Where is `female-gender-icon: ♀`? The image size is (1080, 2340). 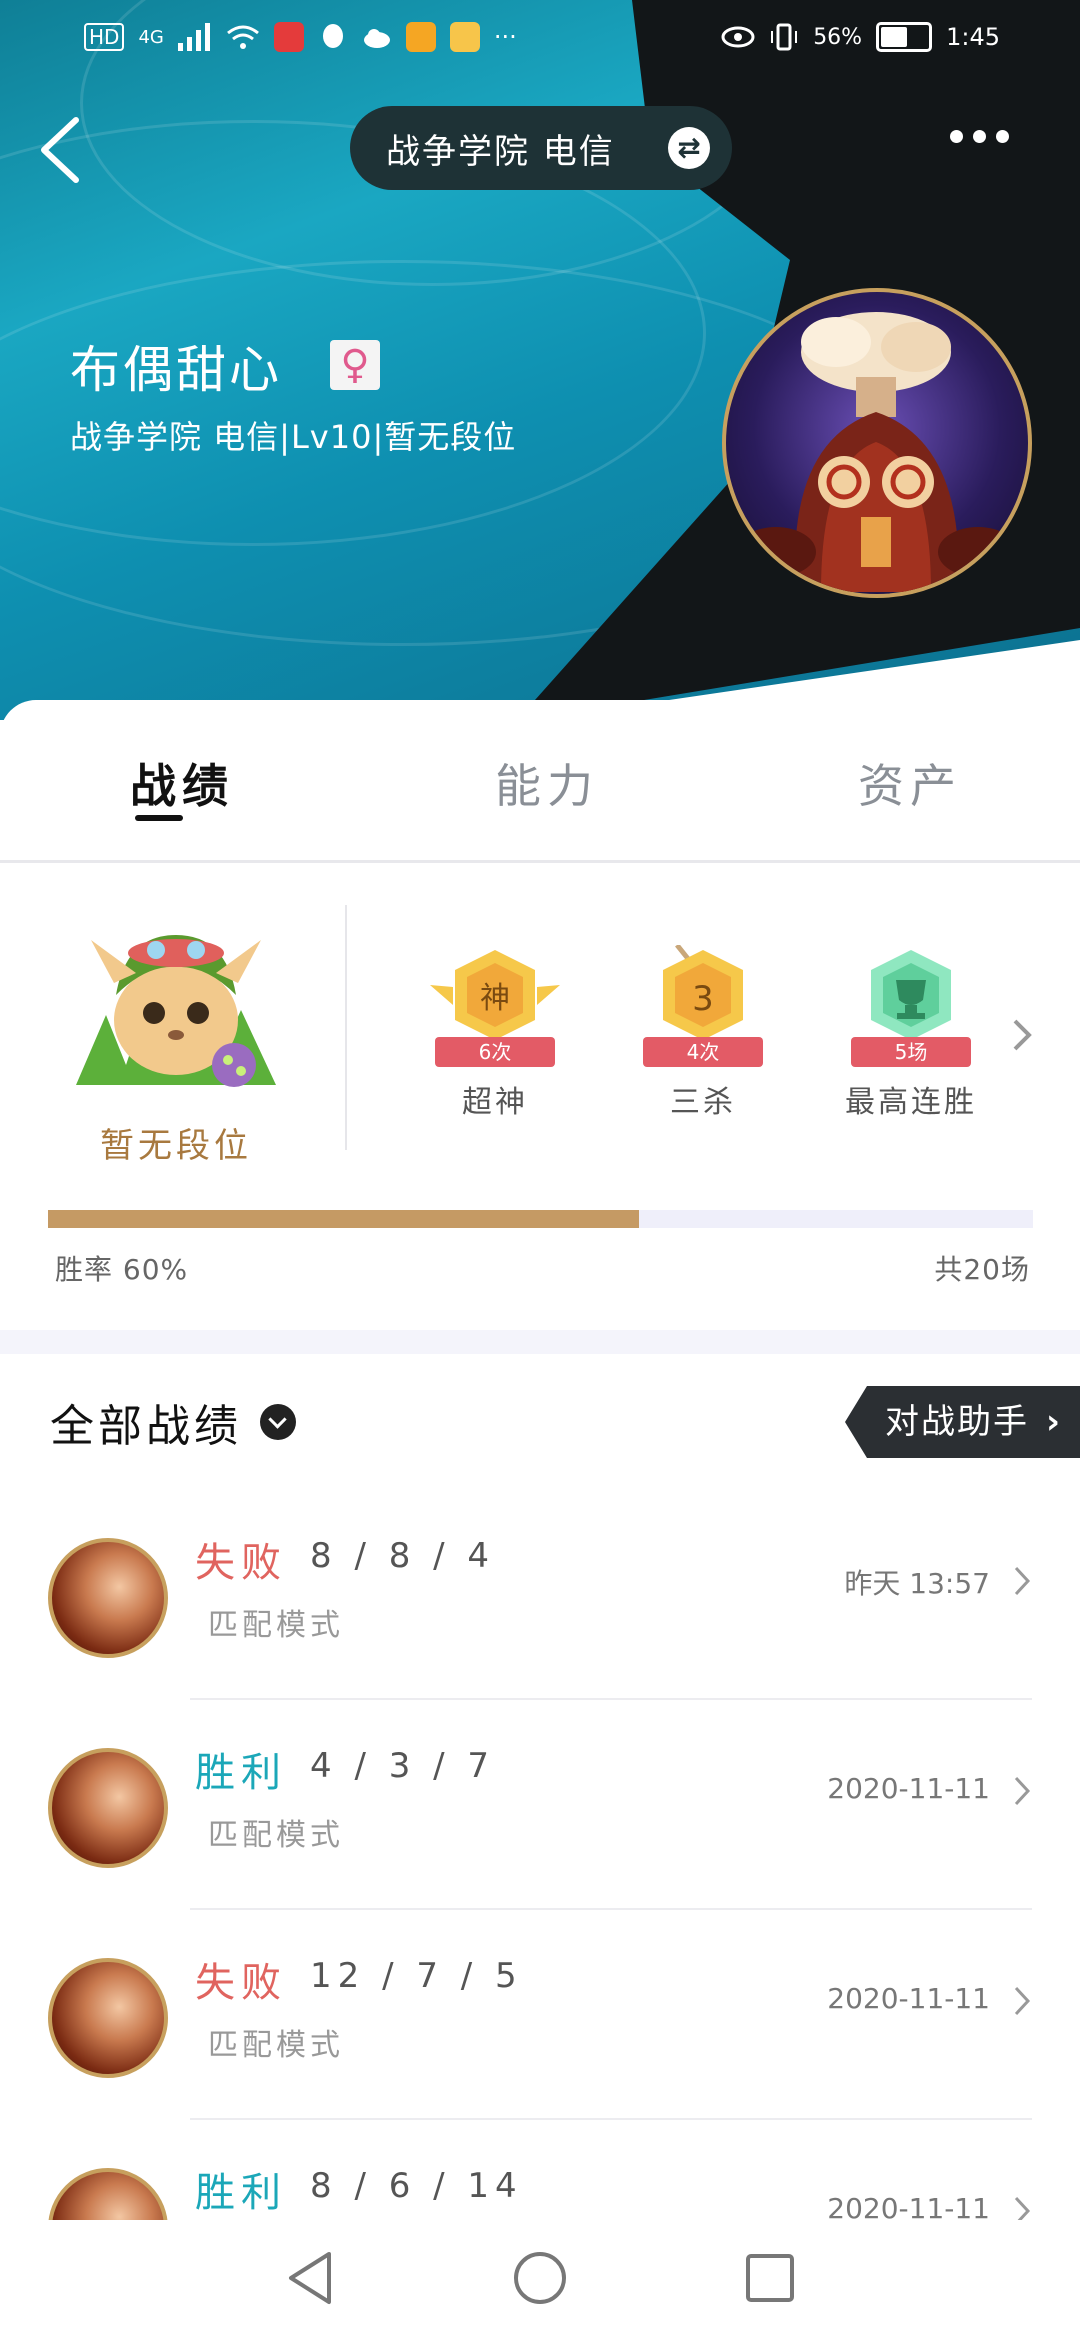 female-gender-icon: ♀ is located at coordinates (355, 365).